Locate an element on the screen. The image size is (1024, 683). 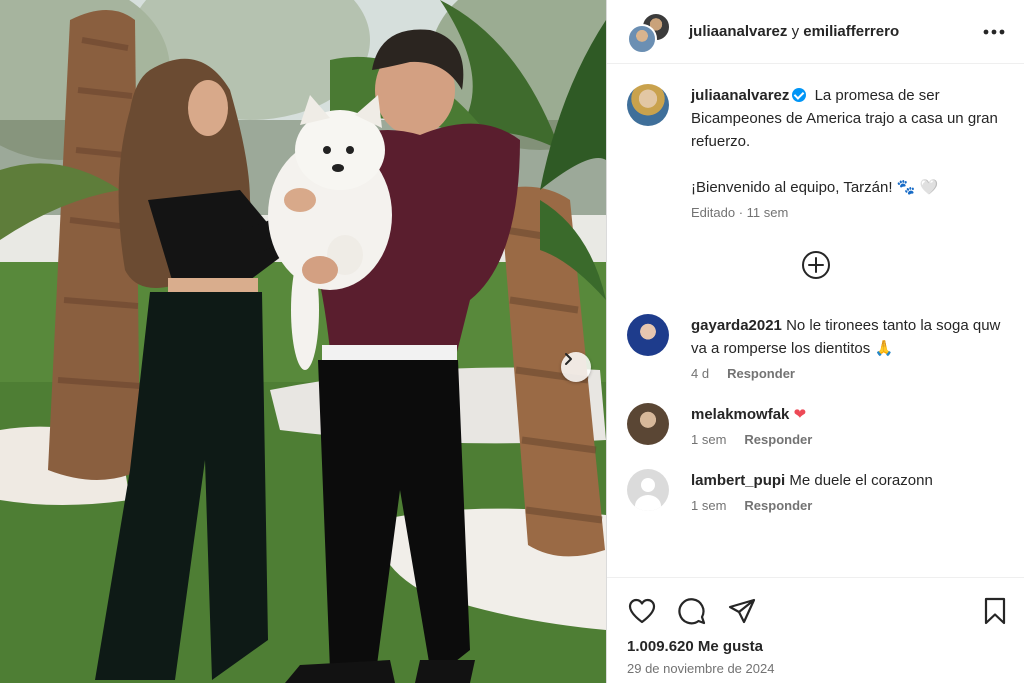
load-more-comments is located at coordinates (815, 265).